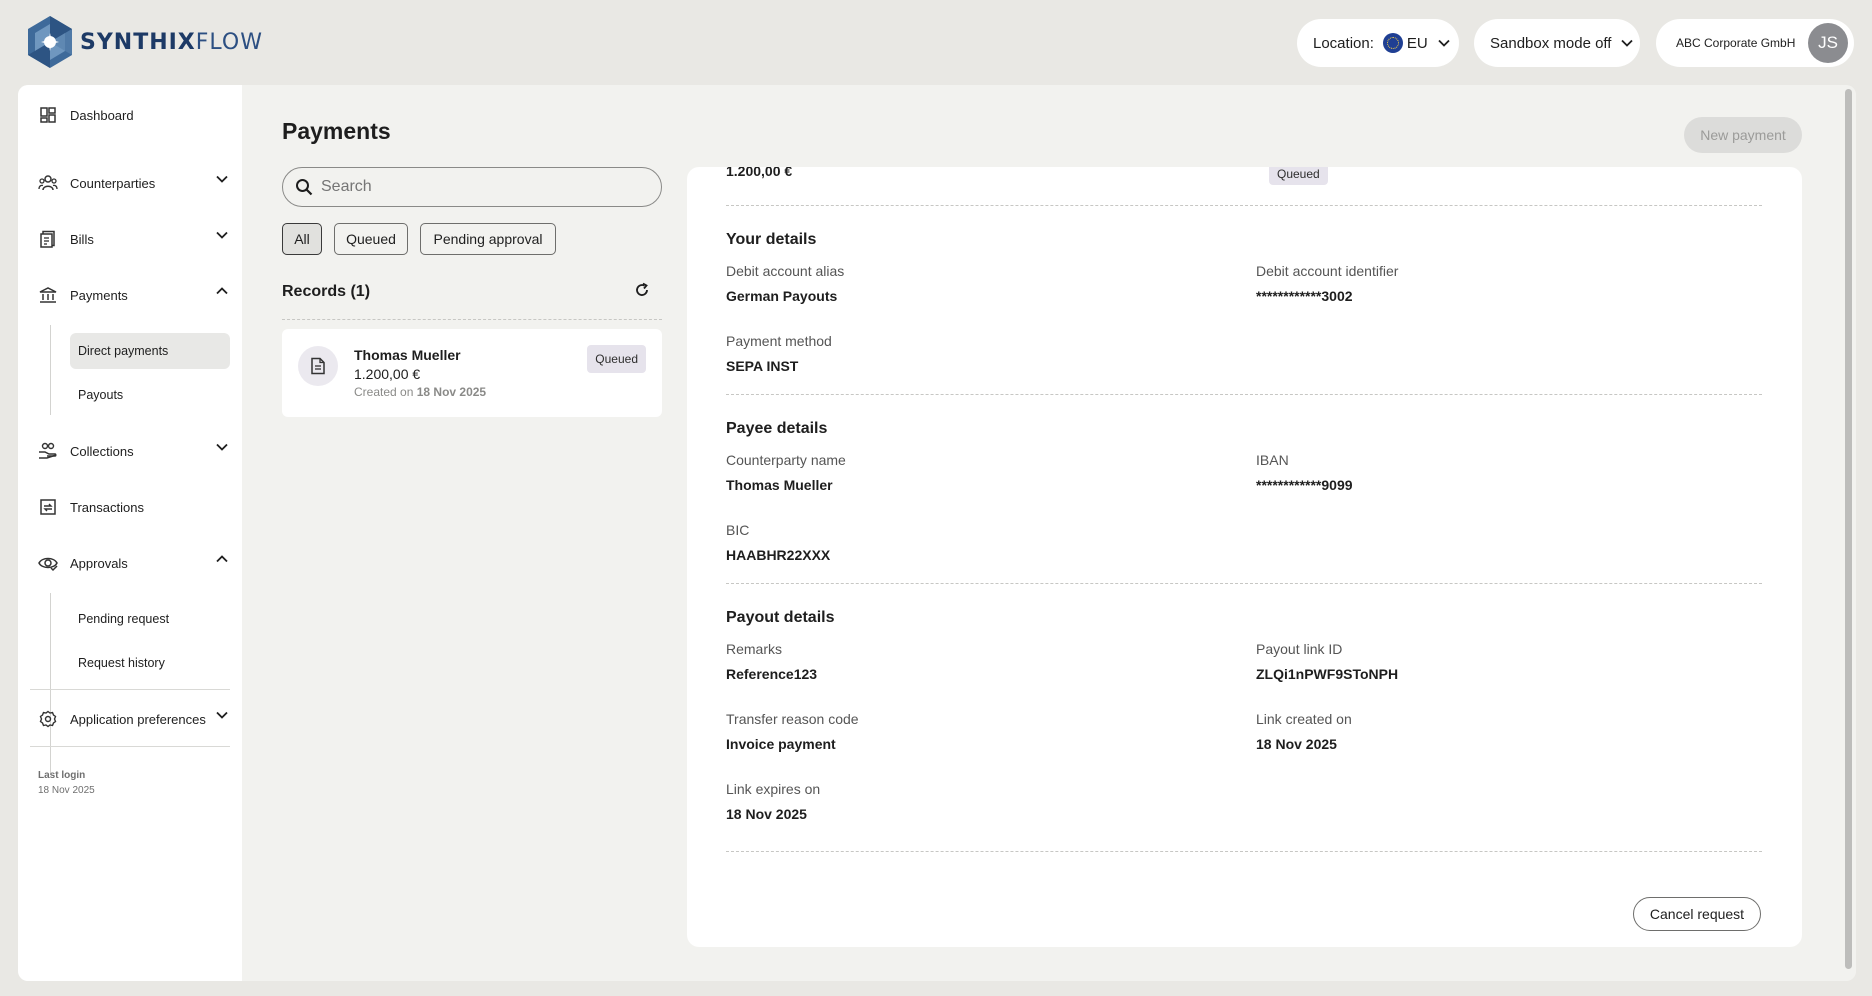 Image resolution: width=1872 pixels, height=996 pixels. Describe the element at coordinates (62, 775) in the screenshot. I see `last-login-label: Last login` at that location.